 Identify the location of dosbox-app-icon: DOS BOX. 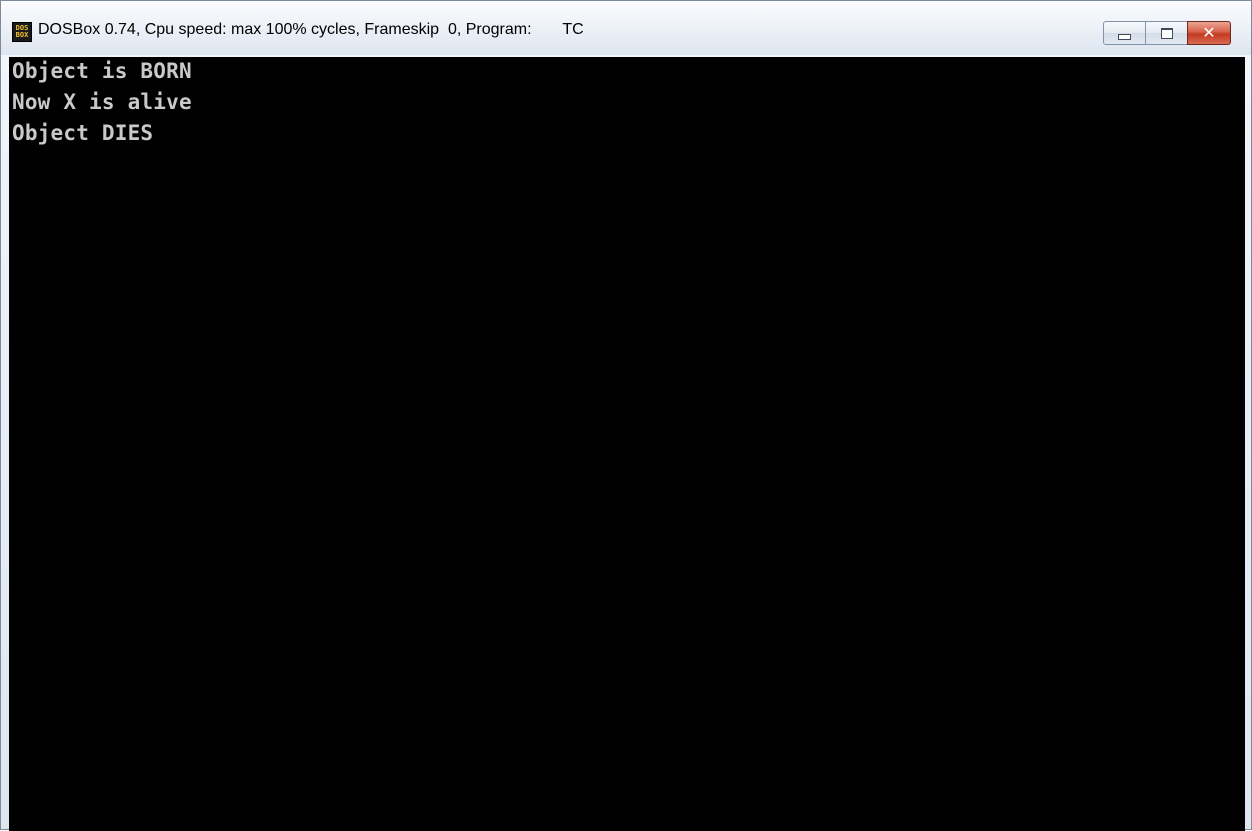
(22, 32).